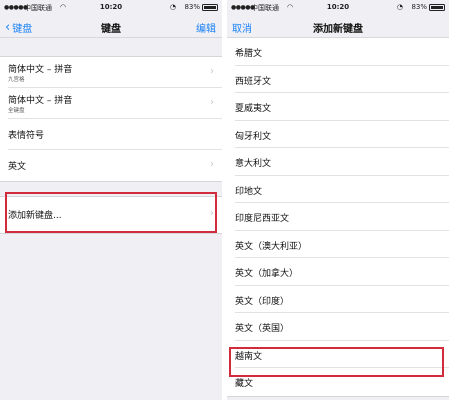  What do you see at coordinates (249, 54) in the screenshot?
I see `language-name: 希腊文` at bounding box center [249, 54].